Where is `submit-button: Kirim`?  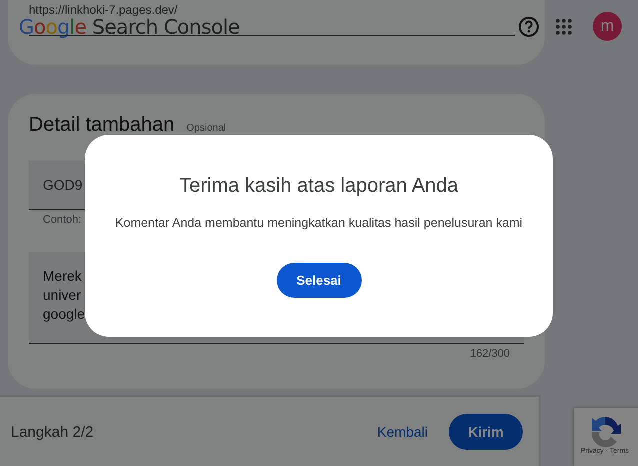
submit-button: Kirim is located at coordinates (486, 432).